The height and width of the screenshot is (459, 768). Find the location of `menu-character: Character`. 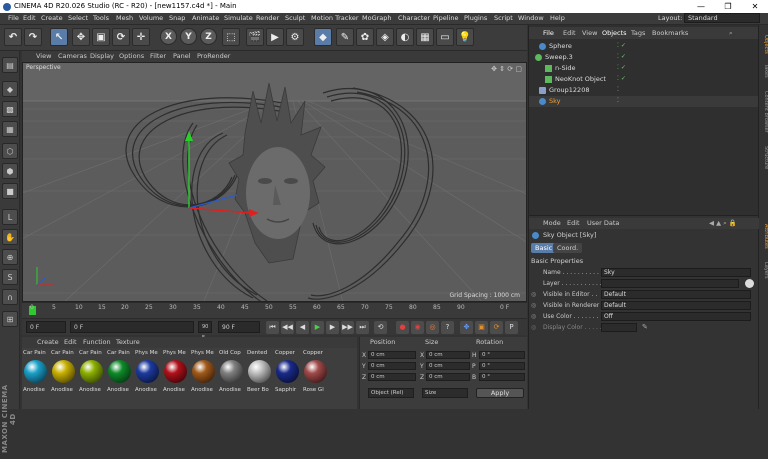

menu-character: Character is located at coordinates (414, 18).